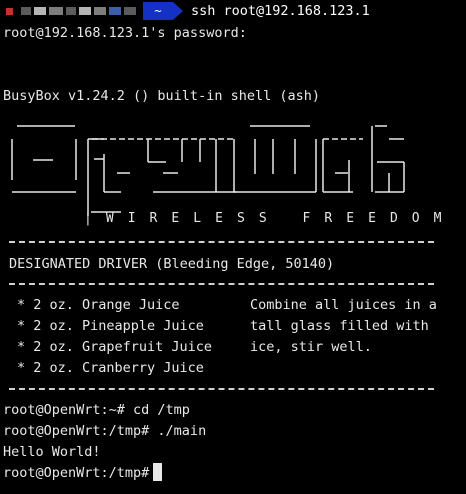  I want to click on command-line: root@OpenWrt:~# cd /tmp, so click(96, 410).